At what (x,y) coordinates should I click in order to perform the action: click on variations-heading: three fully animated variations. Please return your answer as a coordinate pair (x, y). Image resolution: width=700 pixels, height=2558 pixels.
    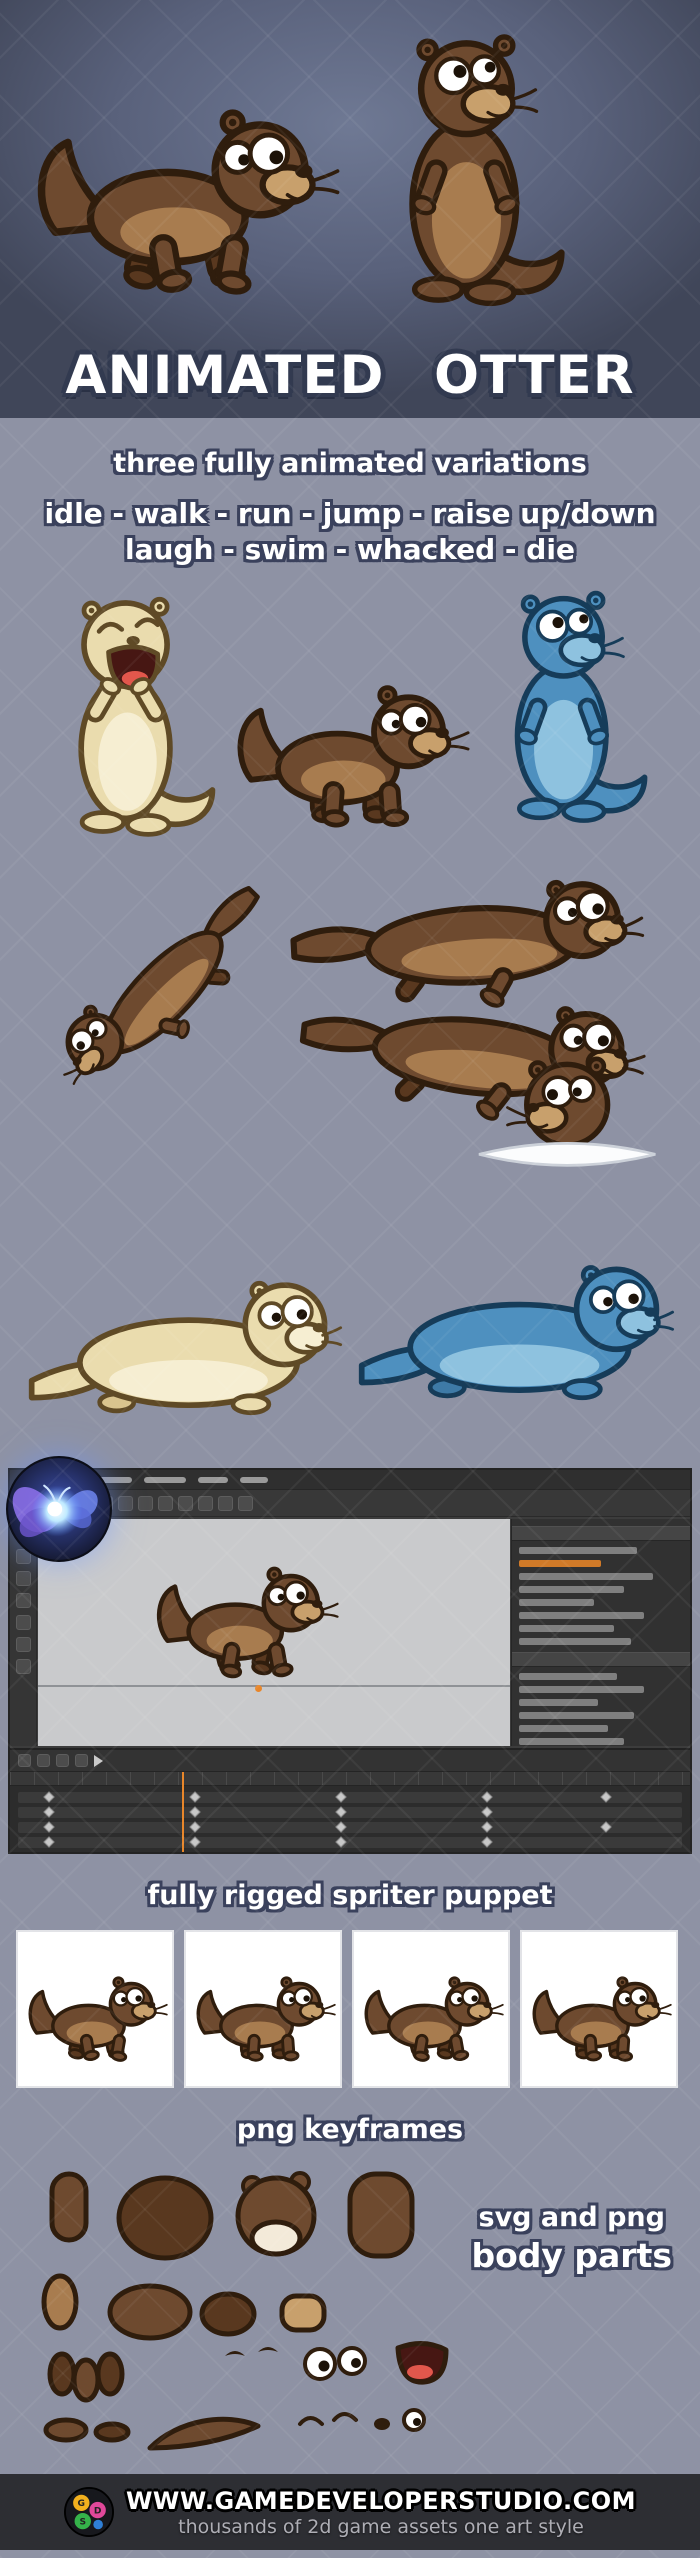
    Looking at the image, I should click on (350, 463).